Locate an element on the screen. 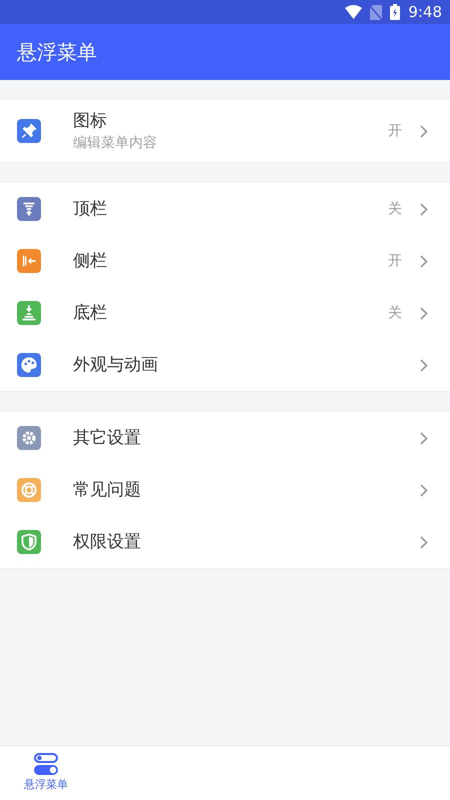 The width and height of the screenshot is (450, 800). settings-item: 其它设置 is located at coordinates (225, 438).